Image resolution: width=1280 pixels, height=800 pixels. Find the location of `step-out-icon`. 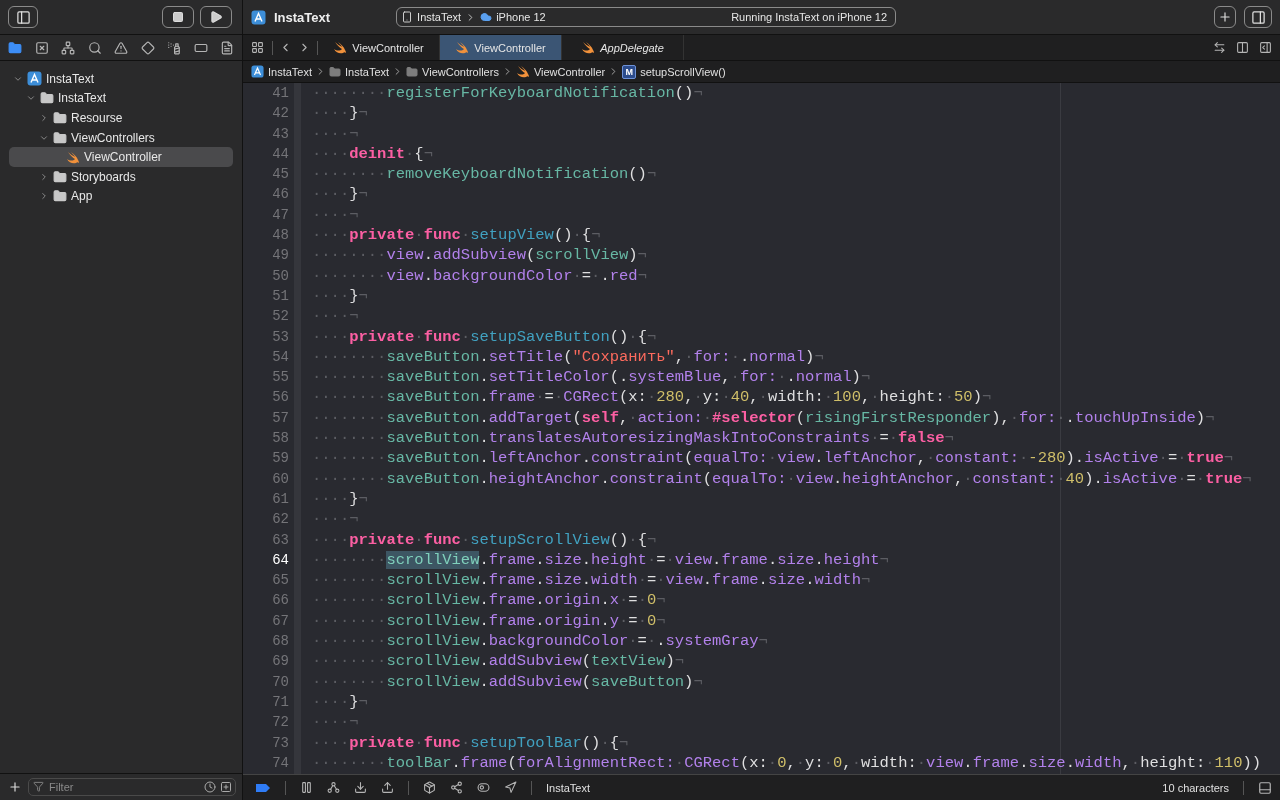

step-out-icon is located at coordinates (387, 787).